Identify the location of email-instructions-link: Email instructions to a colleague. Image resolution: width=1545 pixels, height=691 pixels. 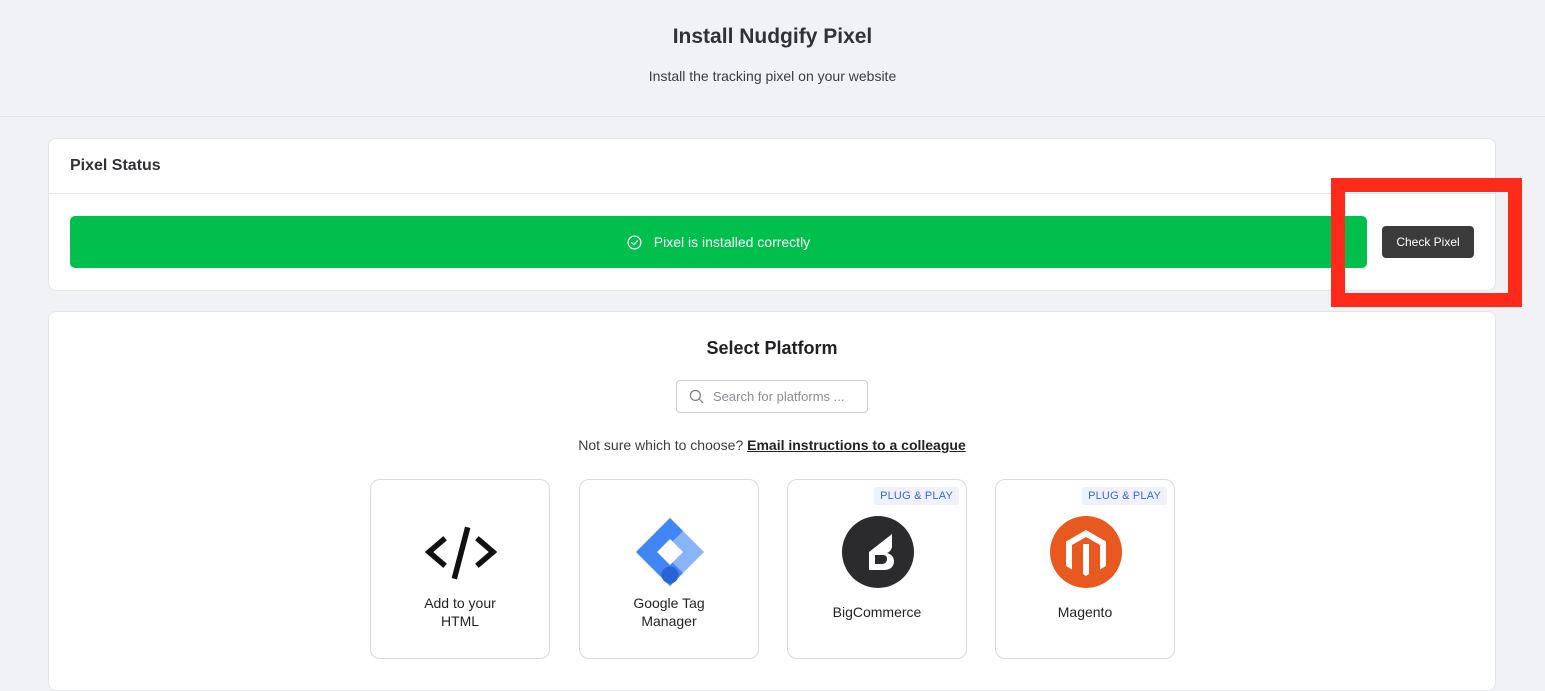
(856, 445).